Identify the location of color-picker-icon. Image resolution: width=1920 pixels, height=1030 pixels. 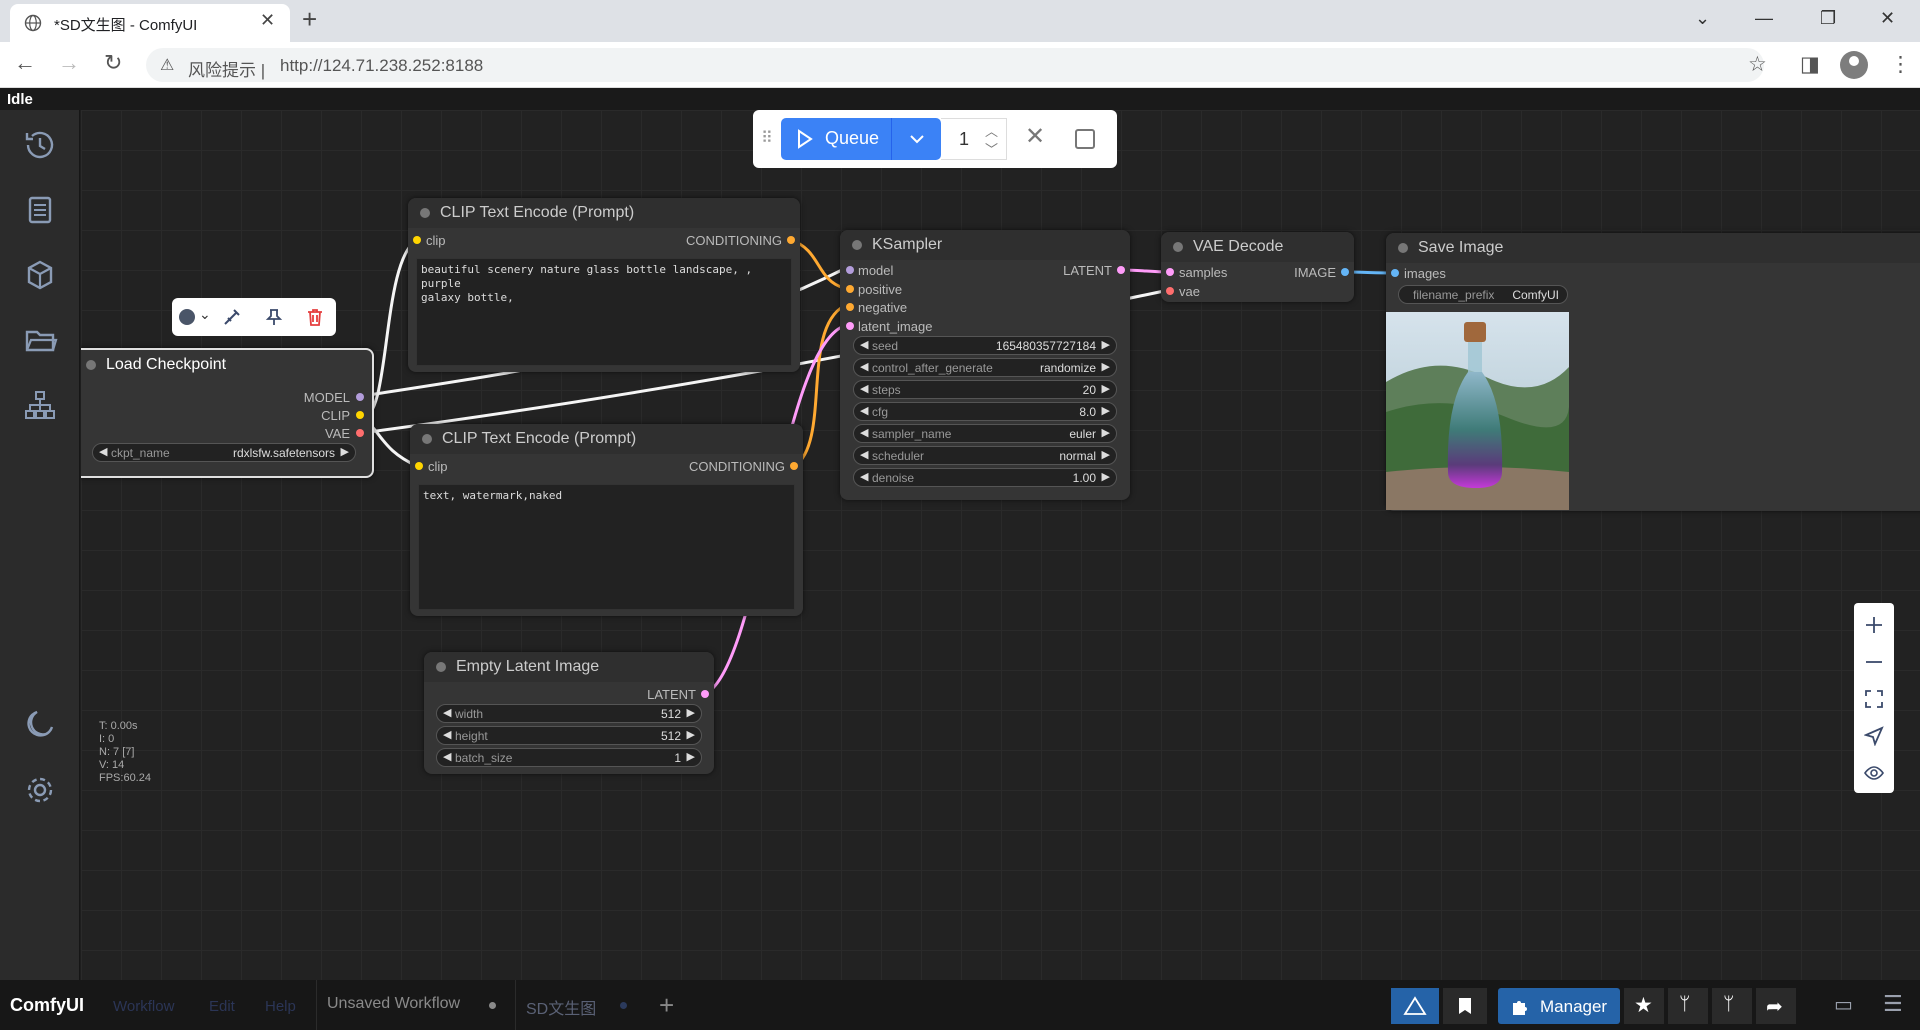
(187, 317).